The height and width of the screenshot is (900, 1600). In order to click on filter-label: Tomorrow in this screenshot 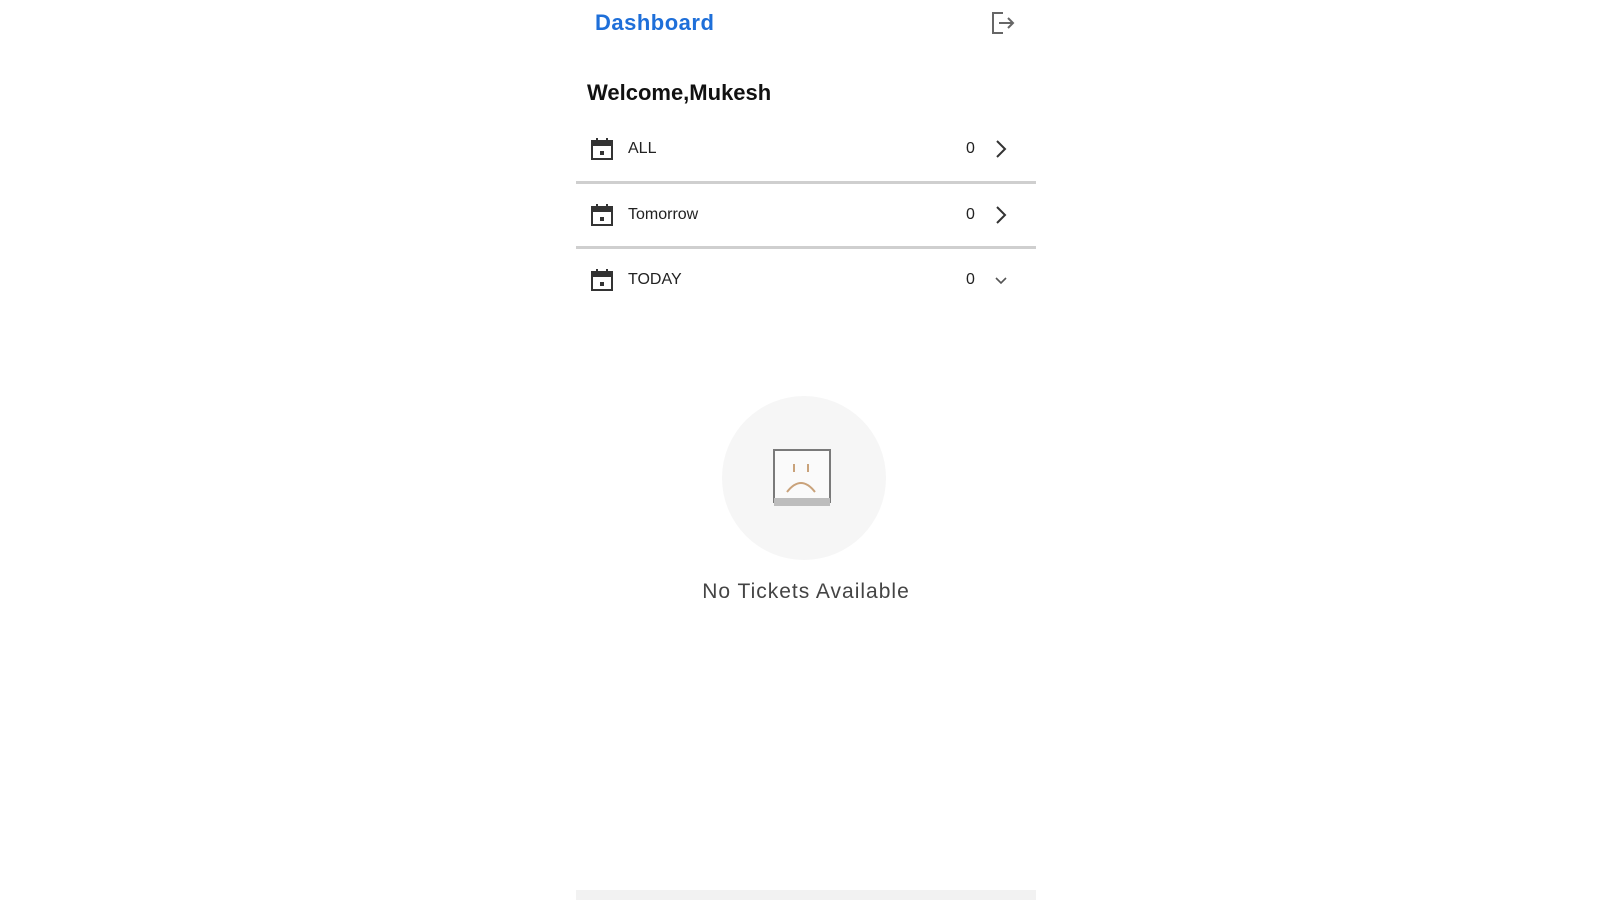, I will do `click(663, 214)`.